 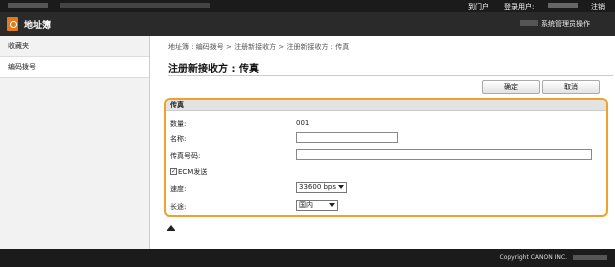 I want to click on distance-label: 长途:, so click(x=178, y=207).